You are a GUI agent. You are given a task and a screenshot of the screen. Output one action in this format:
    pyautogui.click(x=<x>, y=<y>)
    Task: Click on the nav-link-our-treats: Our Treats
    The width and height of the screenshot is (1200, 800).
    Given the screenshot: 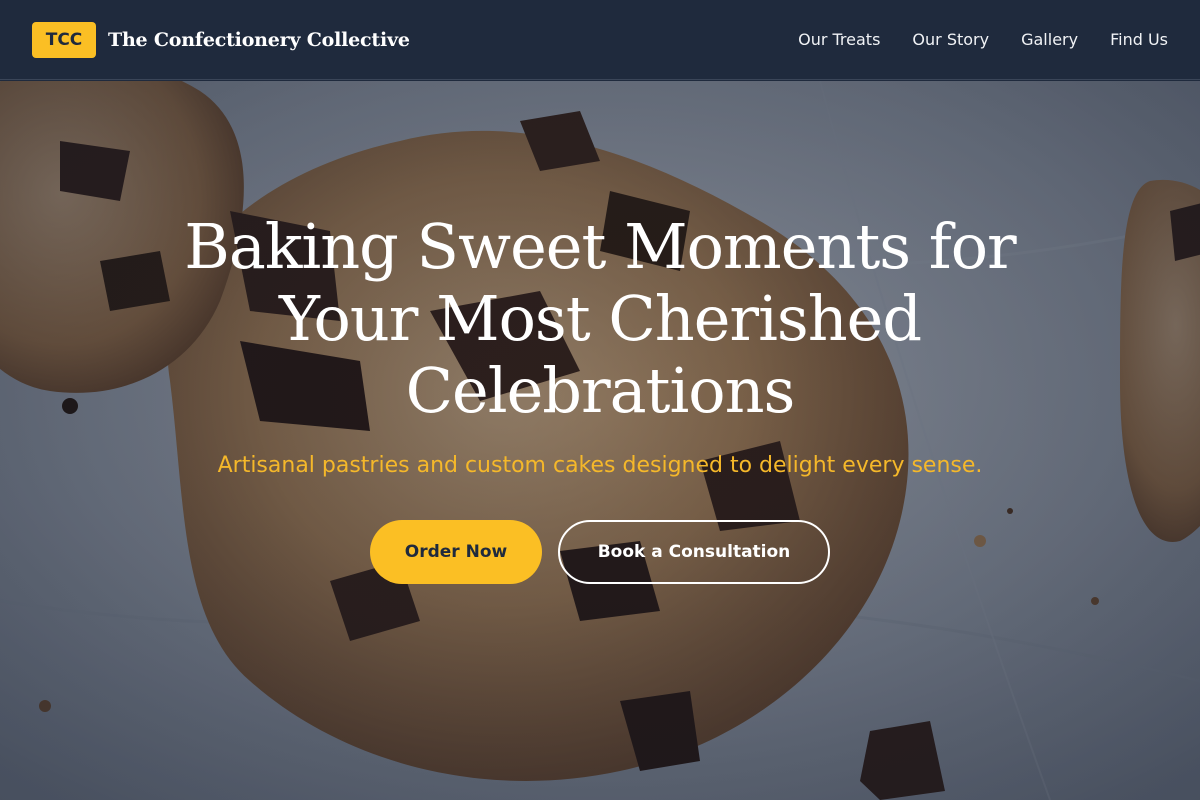 What is the action you would take?
    pyautogui.click(x=839, y=39)
    